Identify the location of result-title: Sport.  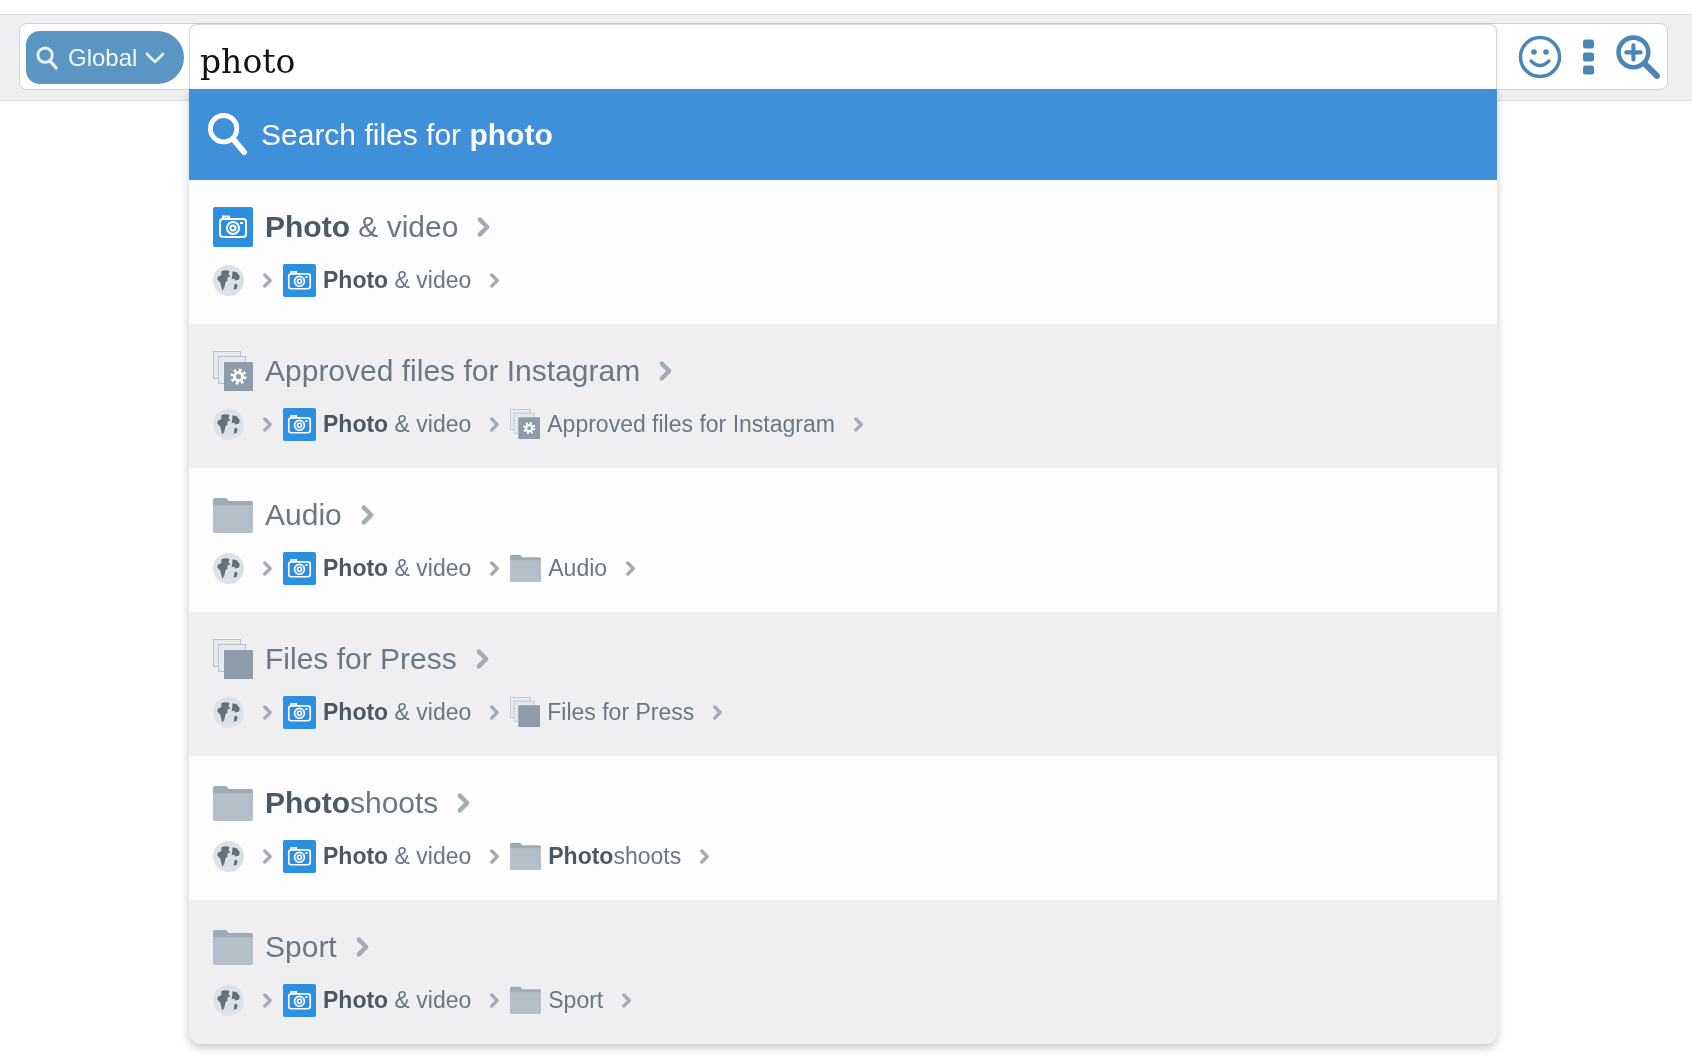
(301, 947).